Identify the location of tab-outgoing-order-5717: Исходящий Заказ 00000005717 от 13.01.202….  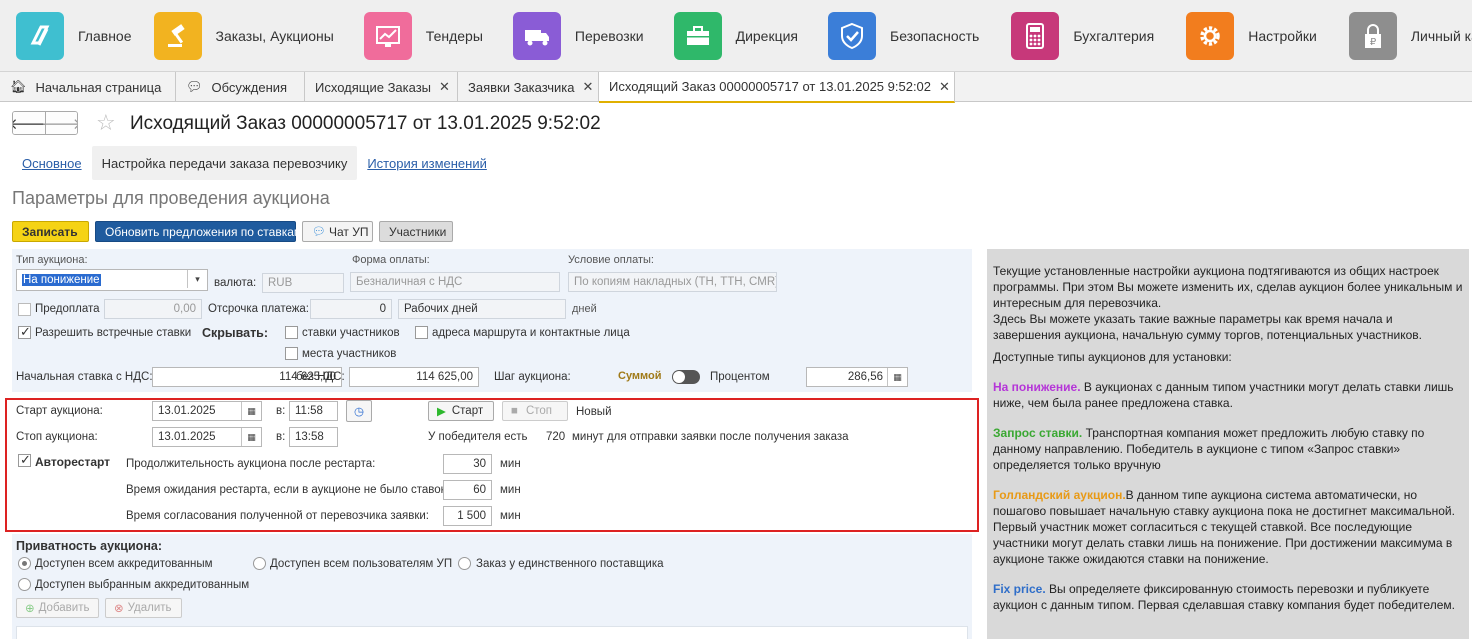
(777, 87).